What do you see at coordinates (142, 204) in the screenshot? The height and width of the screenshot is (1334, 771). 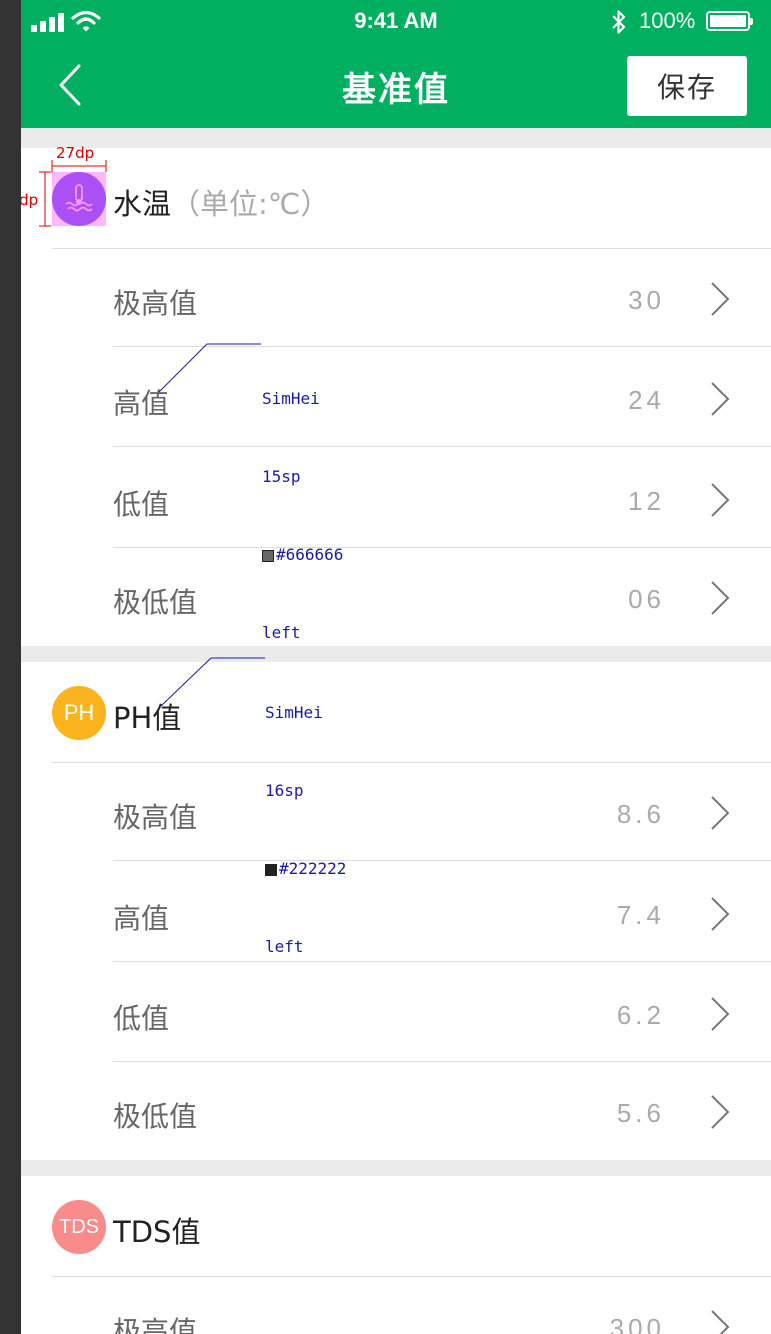 I see `section-title-text: 水温` at bounding box center [142, 204].